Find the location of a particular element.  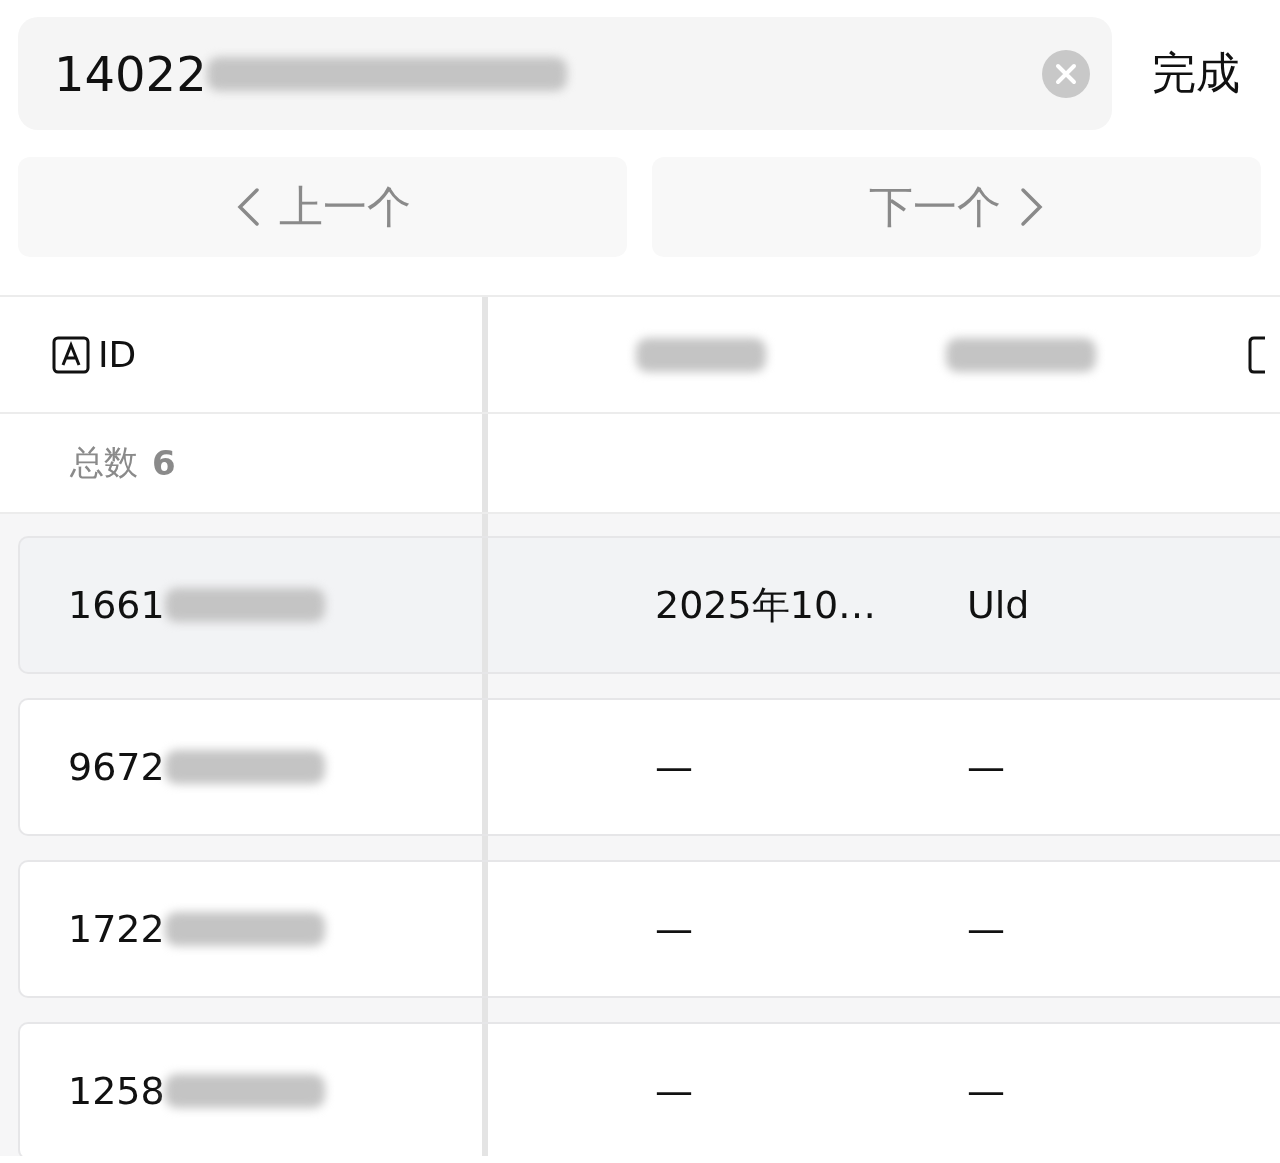

table-cell-text: Uld is located at coordinates (999, 605).